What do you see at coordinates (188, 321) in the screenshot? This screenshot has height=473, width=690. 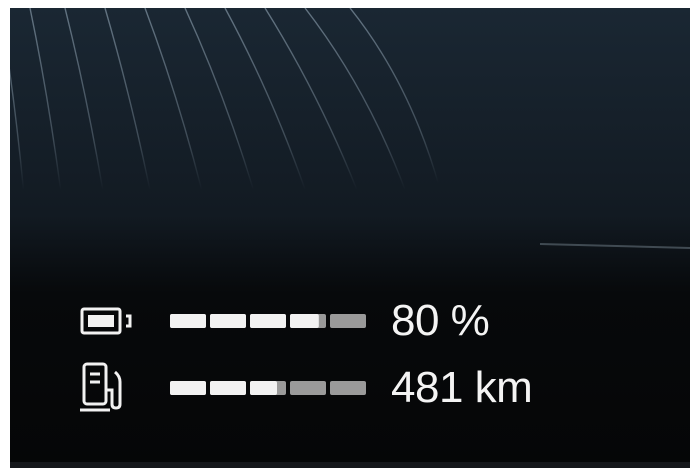 I see `battery-bar-segment-1-fill` at bounding box center [188, 321].